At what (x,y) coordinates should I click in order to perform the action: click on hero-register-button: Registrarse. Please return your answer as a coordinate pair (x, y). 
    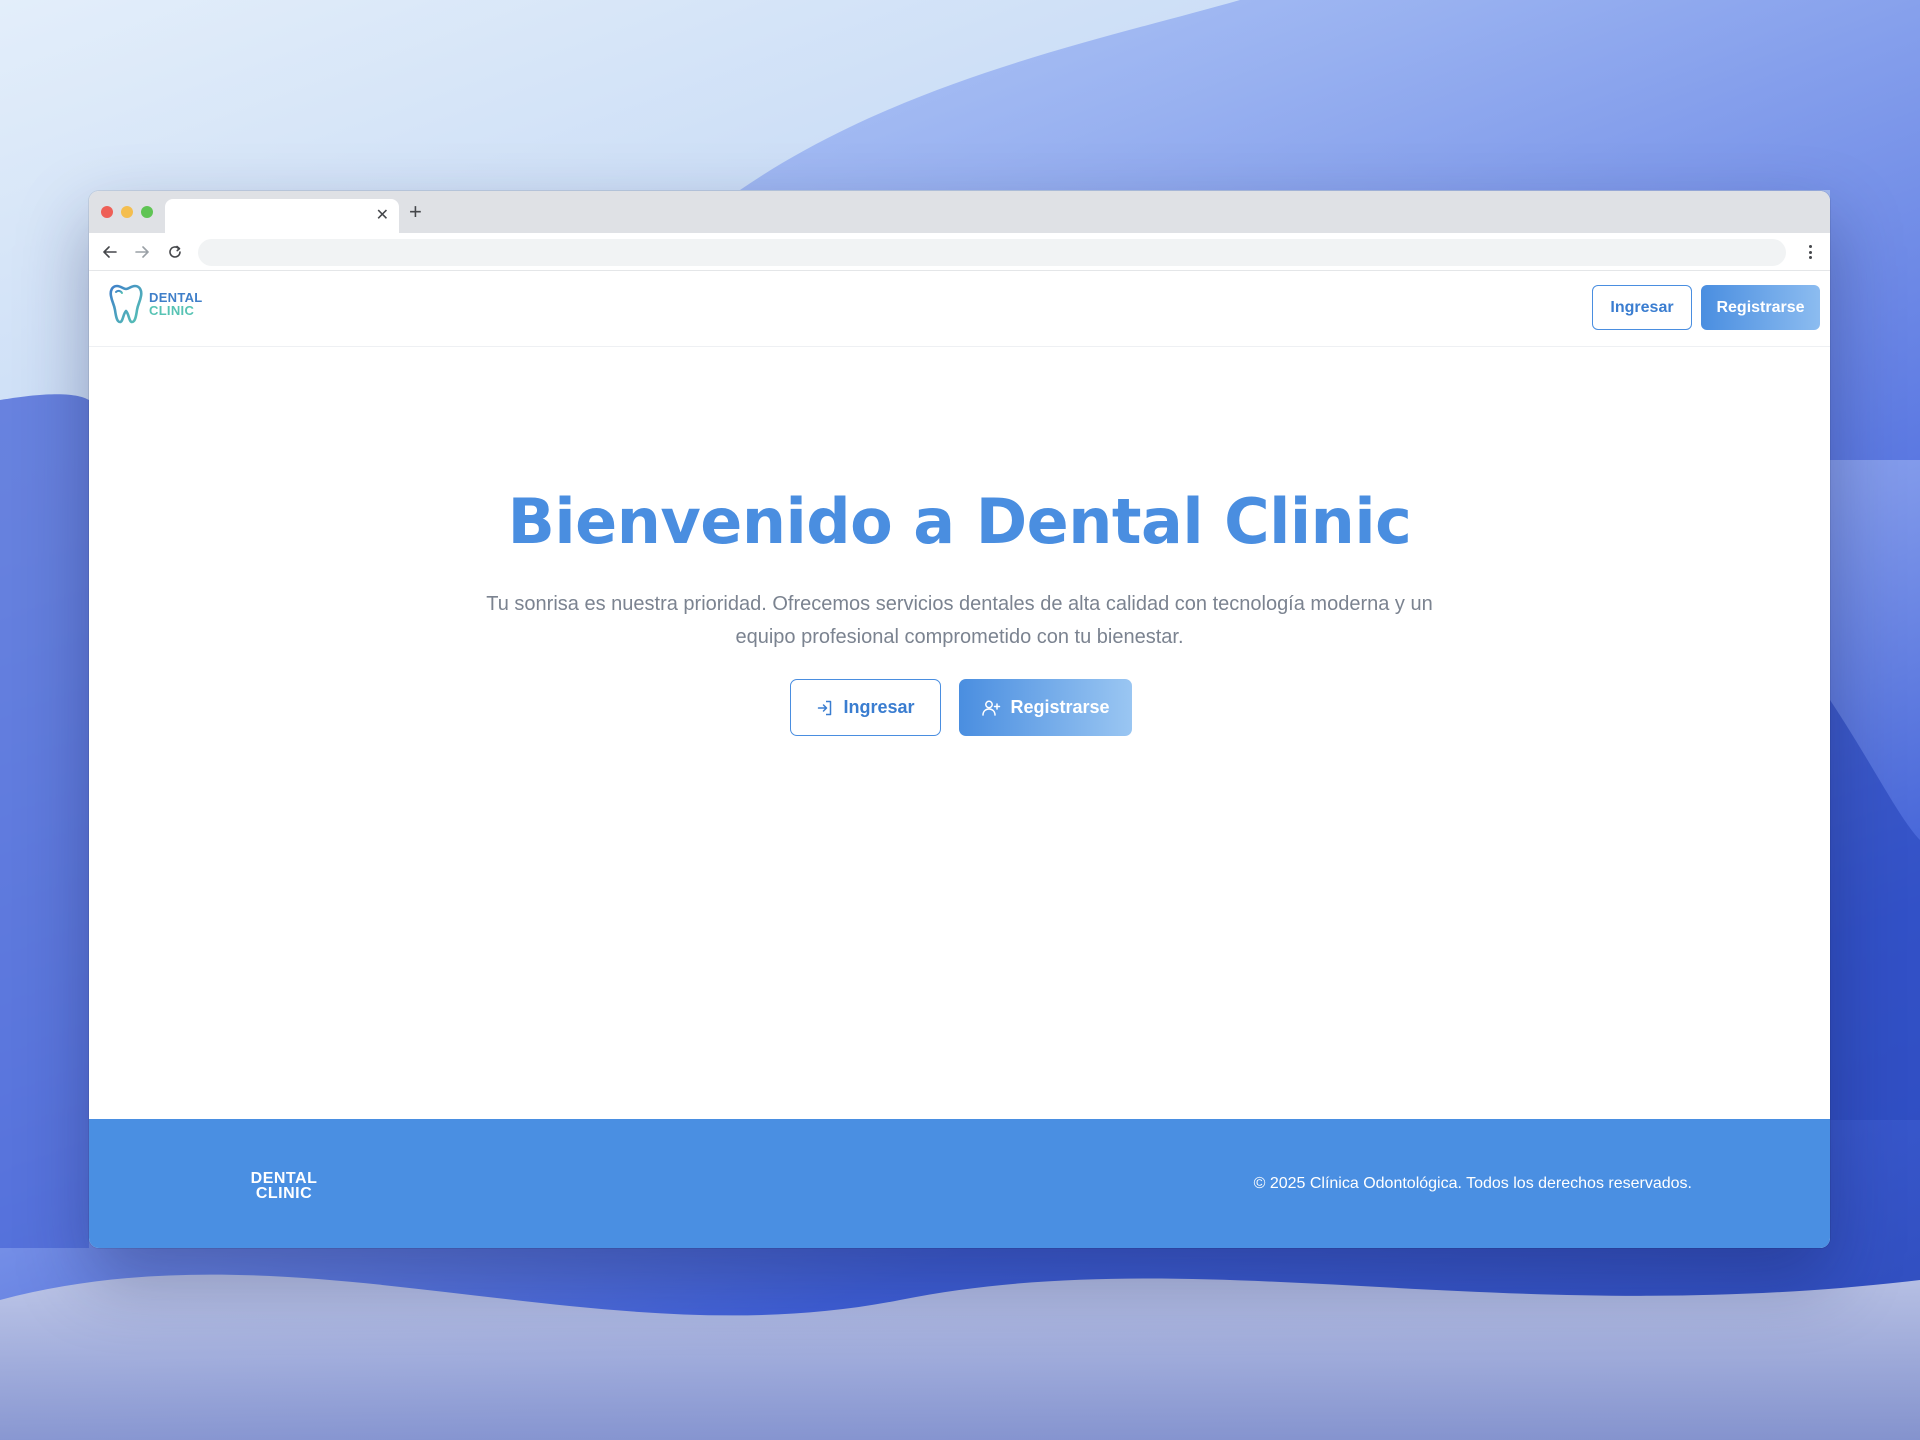
    Looking at the image, I should click on (1045, 707).